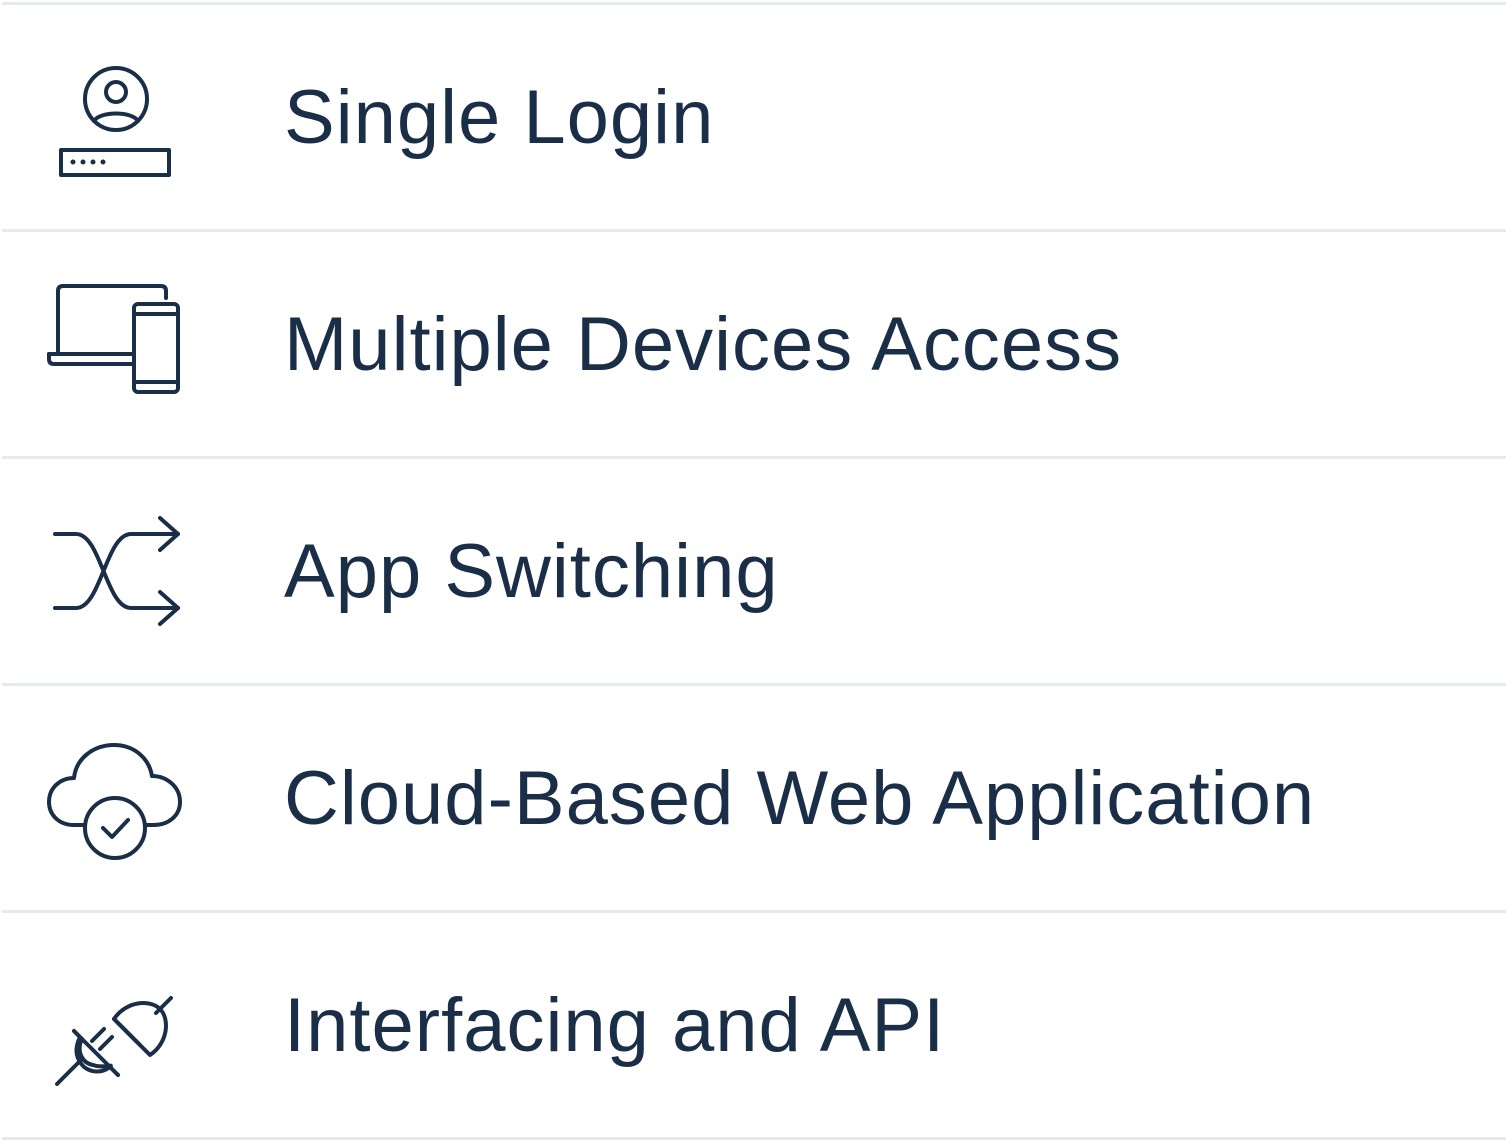  Describe the element at coordinates (800, 798) in the screenshot. I see `feature-label: Cloud-Based Web Application` at that location.